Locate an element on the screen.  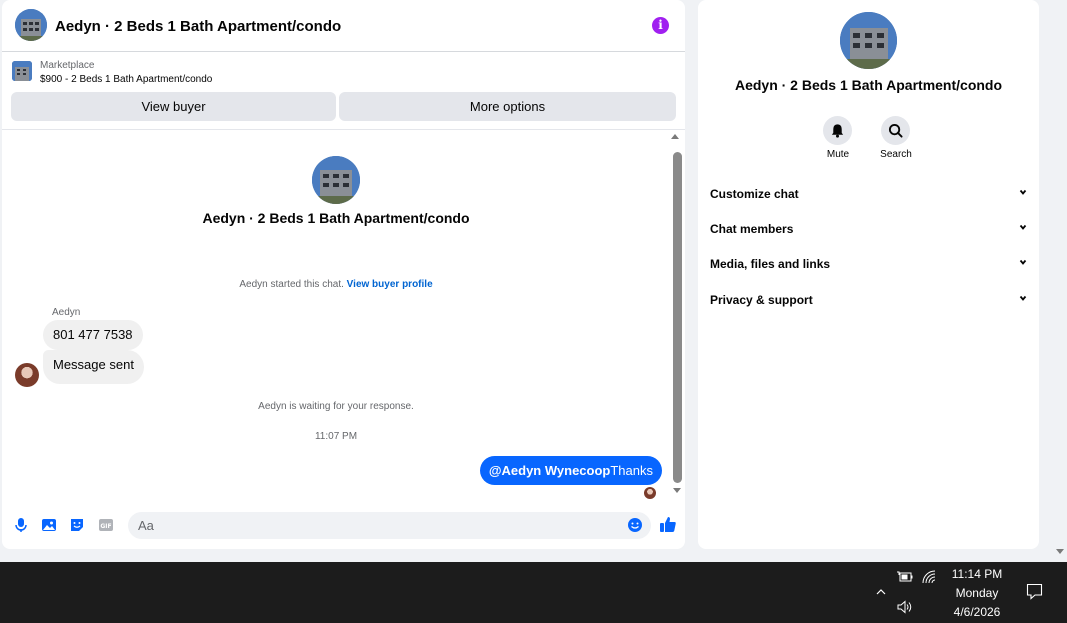
incoming-message: 801 477 7538 is located at coordinates (93, 335).